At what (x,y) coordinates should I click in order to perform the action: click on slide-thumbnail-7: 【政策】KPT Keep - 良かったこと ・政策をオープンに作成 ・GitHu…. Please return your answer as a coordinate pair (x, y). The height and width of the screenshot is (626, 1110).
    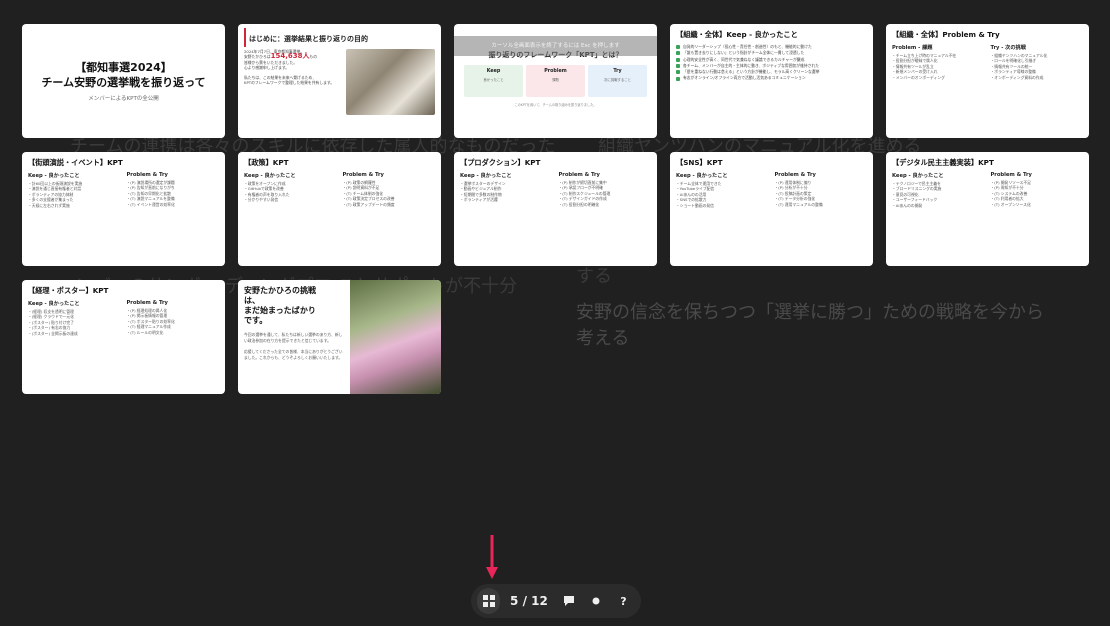
    Looking at the image, I should click on (339, 209).